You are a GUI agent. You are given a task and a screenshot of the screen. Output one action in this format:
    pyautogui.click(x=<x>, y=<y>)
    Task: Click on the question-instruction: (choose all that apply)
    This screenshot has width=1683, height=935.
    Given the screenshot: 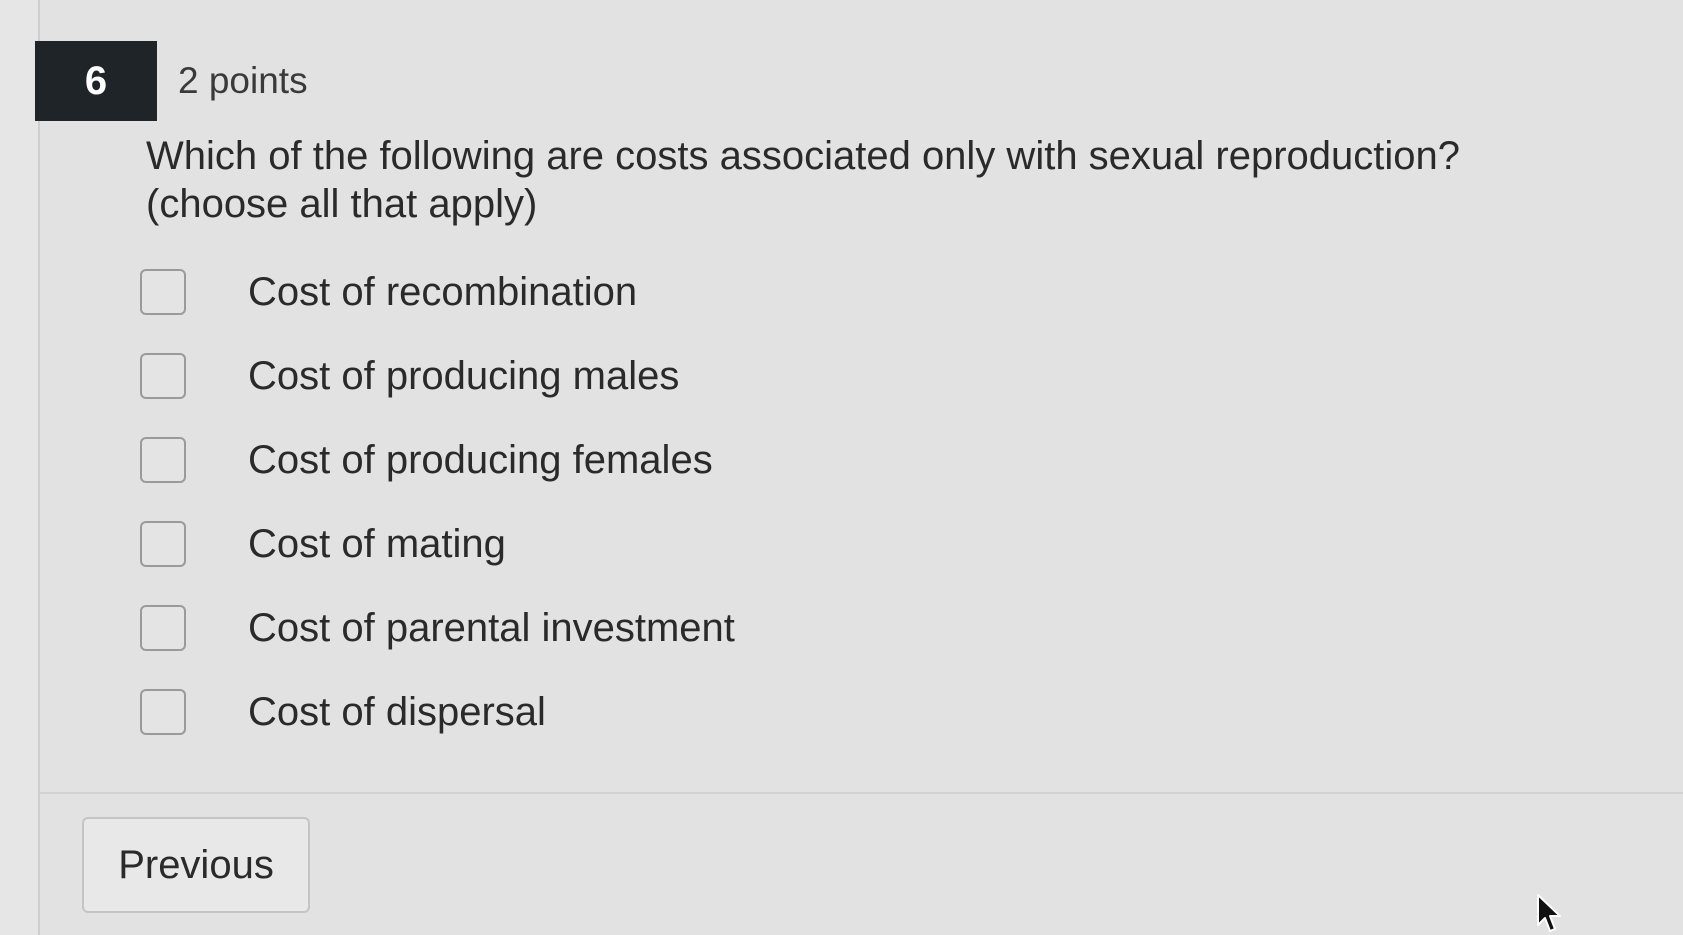 What is the action you would take?
    pyautogui.click(x=342, y=204)
    